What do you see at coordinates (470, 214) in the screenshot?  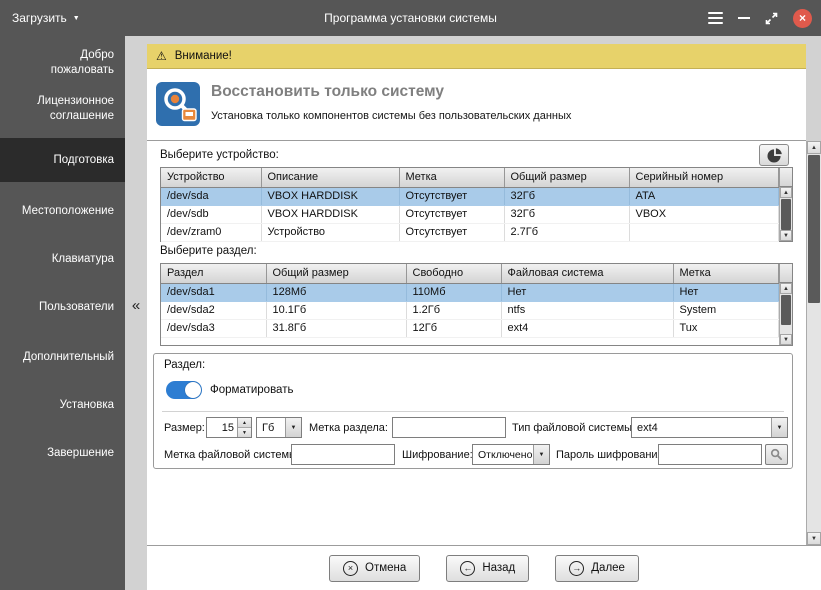 I see `table-row-sdb: /dev/sdb VBOX HARDDISK Отсутствует 32Гб VBOX` at bounding box center [470, 214].